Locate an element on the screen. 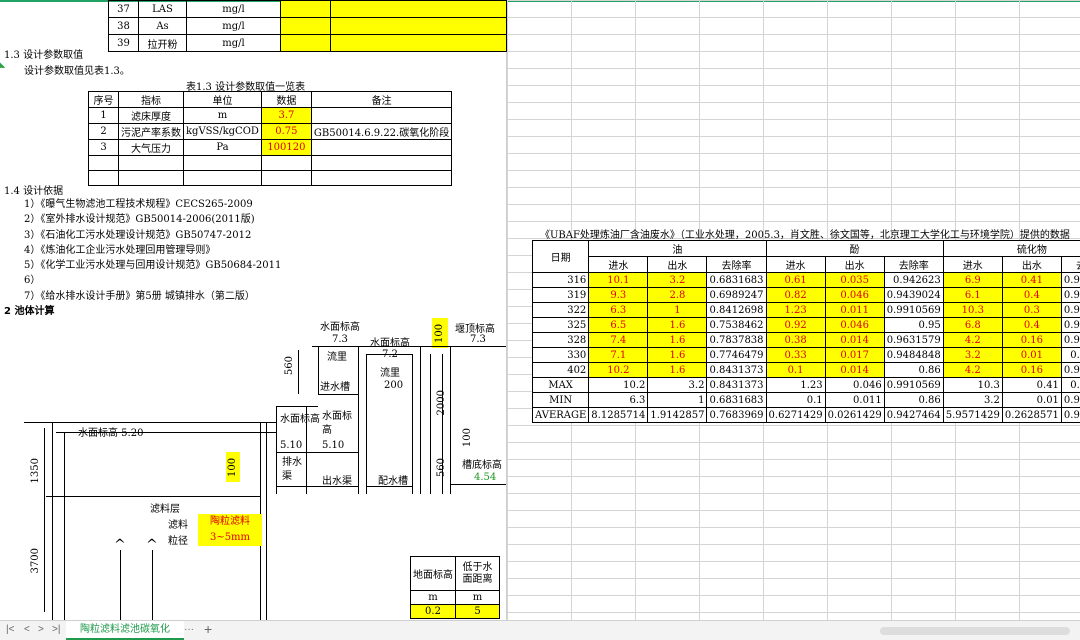 This screenshot has width=1080, height=640. dim-2000: 2000 is located at coordinates (441, 403).